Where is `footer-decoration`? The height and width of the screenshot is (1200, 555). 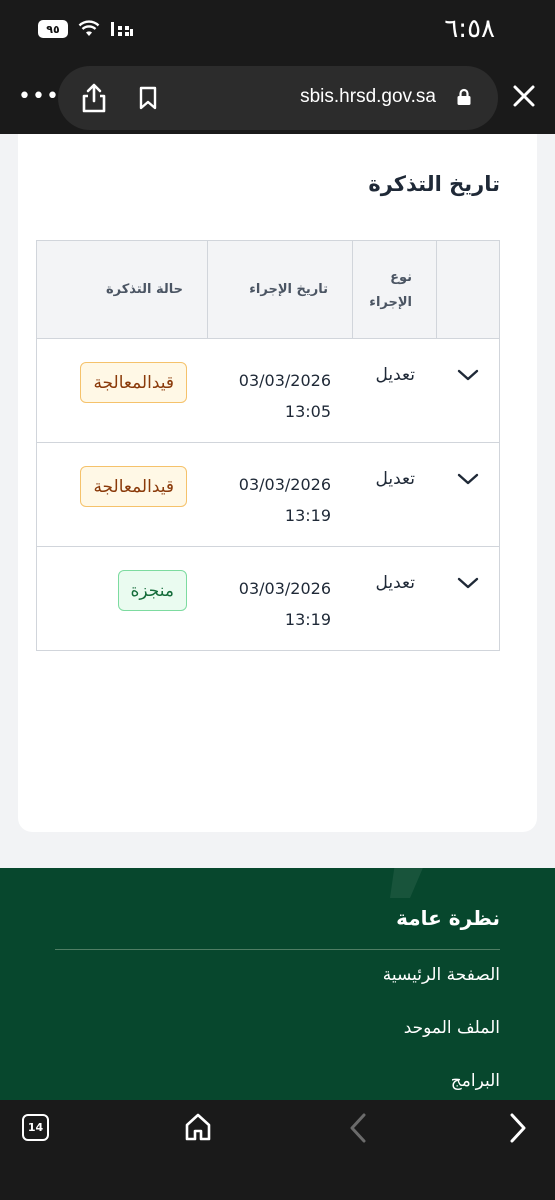
footer-decoration is located at coordinates (415, 863).